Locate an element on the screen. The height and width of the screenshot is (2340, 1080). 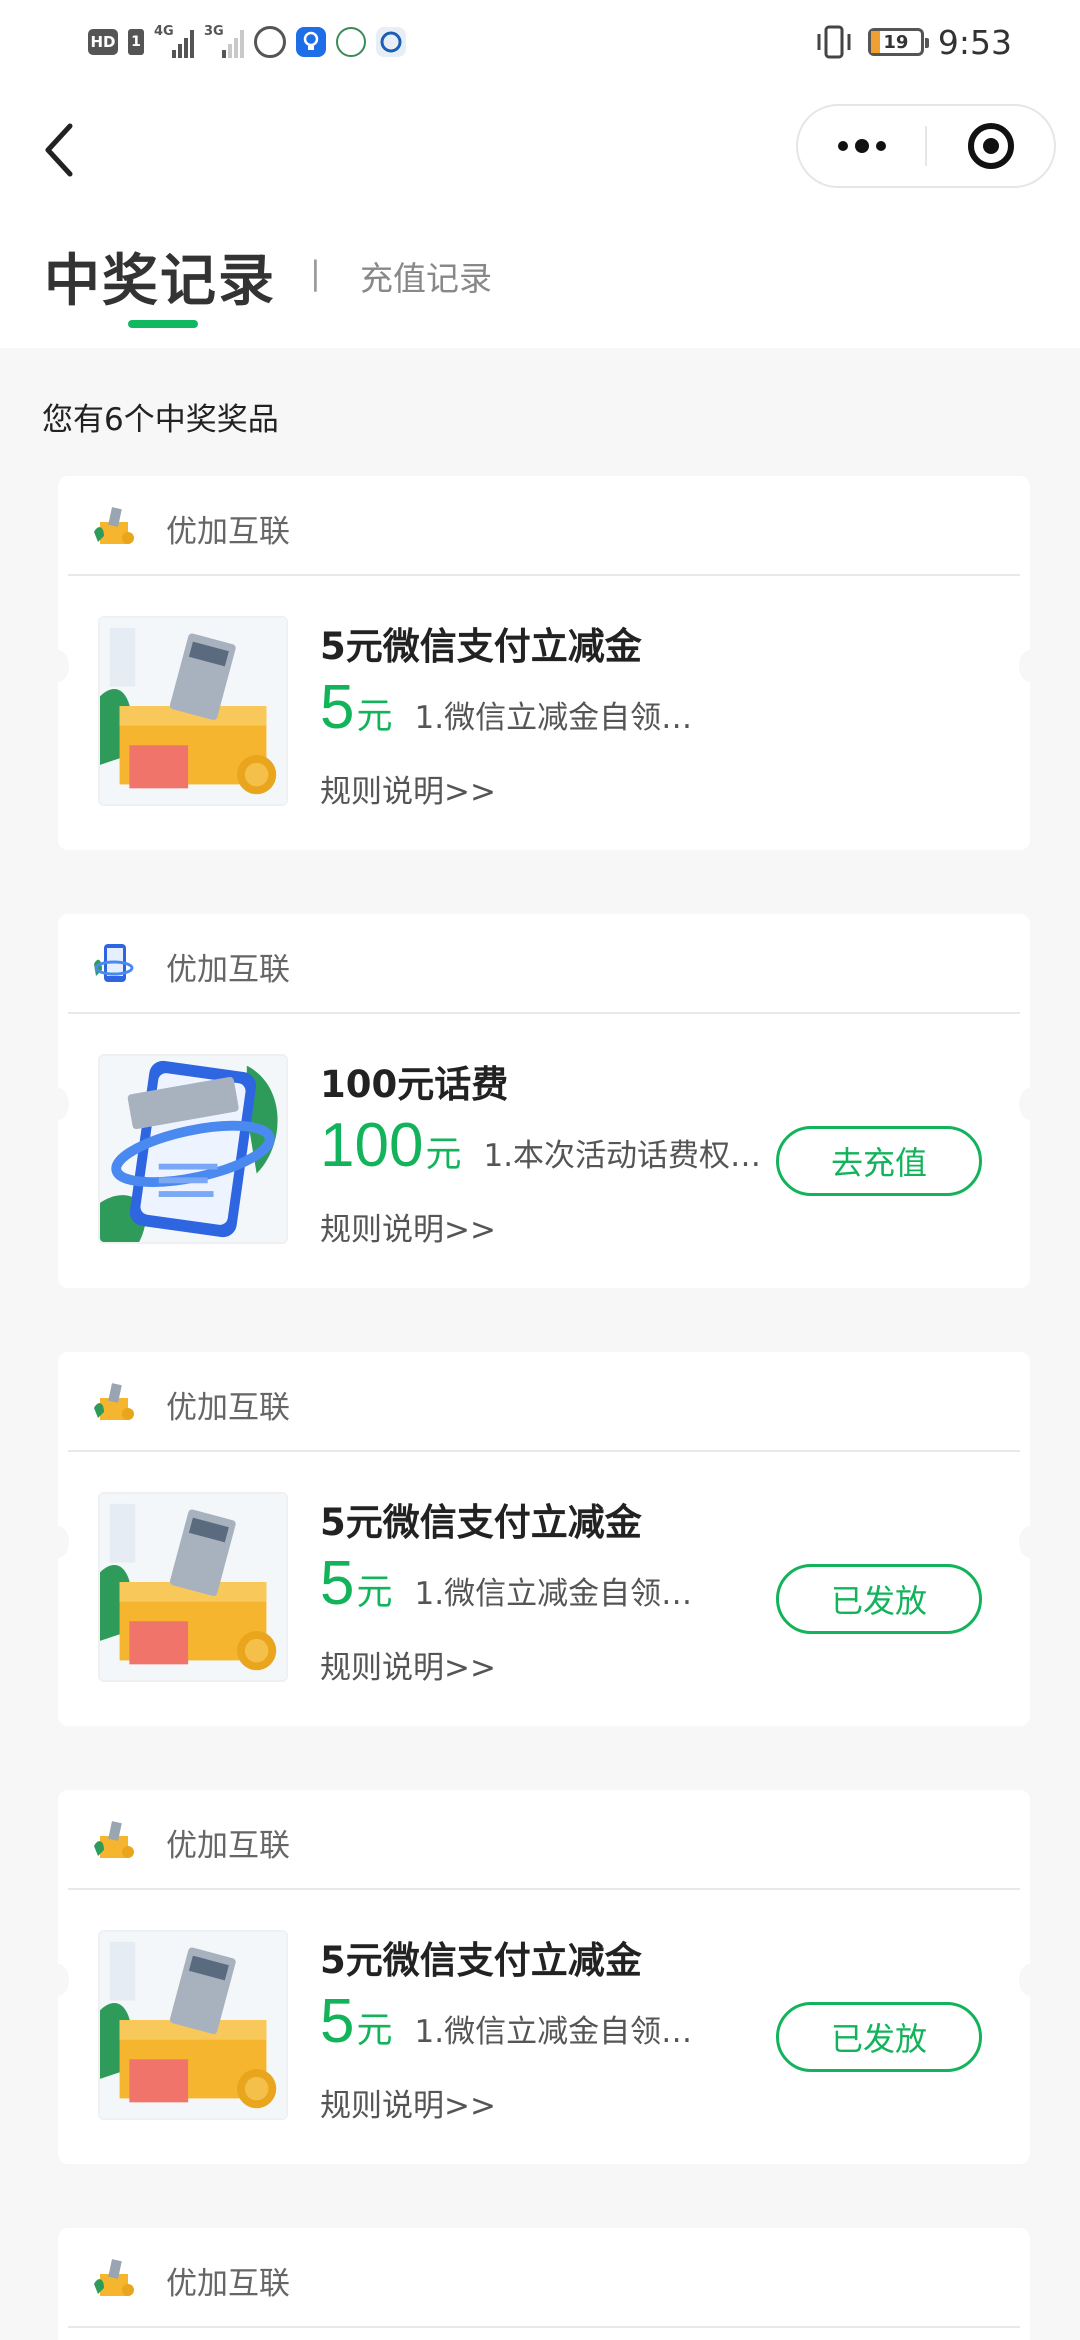
status-left: HD 1 4G 3G is located at coordinates (247, 42).